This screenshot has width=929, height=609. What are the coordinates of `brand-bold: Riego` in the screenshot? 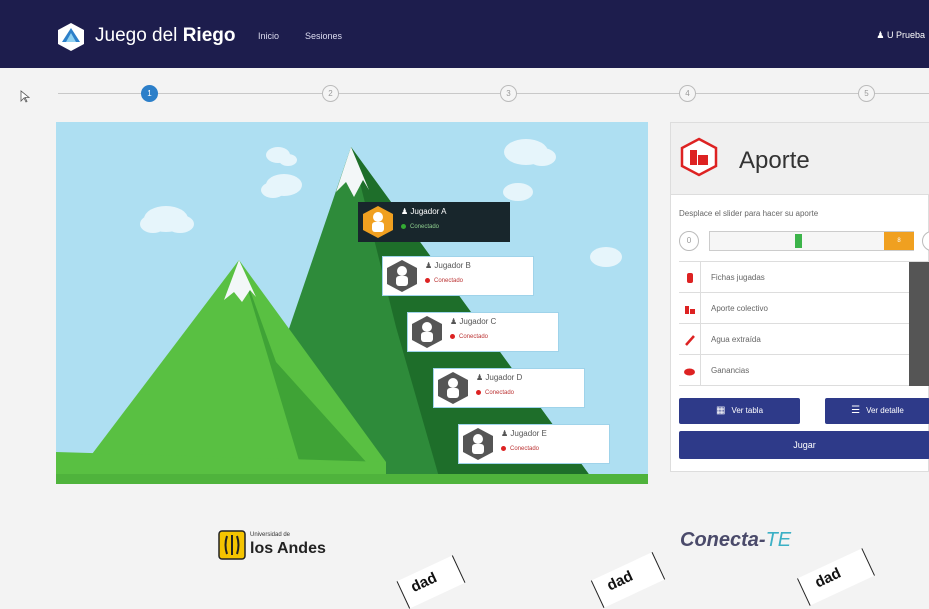 It's located at (209, 35).